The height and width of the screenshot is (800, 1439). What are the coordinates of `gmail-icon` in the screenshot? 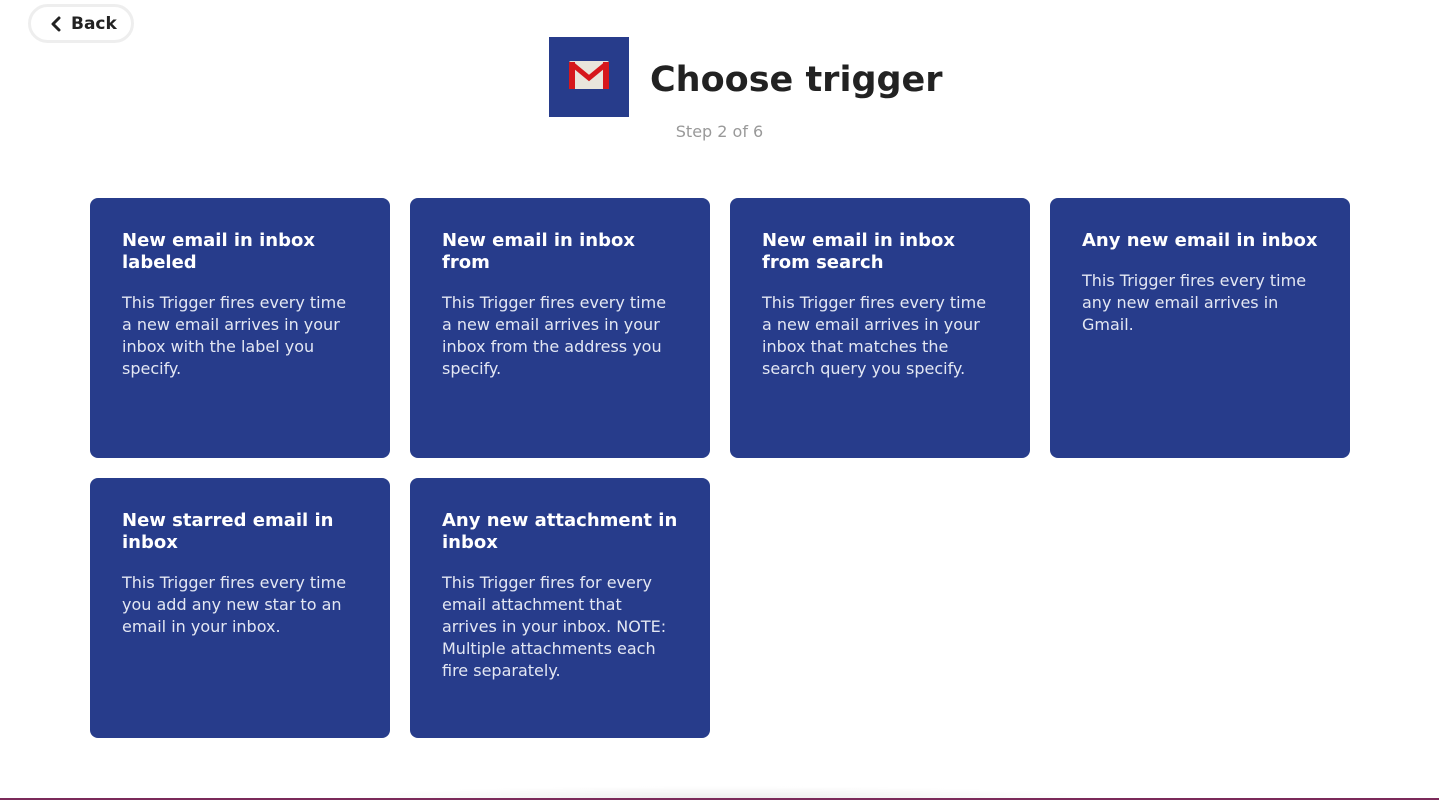 It's located at (589, 77).